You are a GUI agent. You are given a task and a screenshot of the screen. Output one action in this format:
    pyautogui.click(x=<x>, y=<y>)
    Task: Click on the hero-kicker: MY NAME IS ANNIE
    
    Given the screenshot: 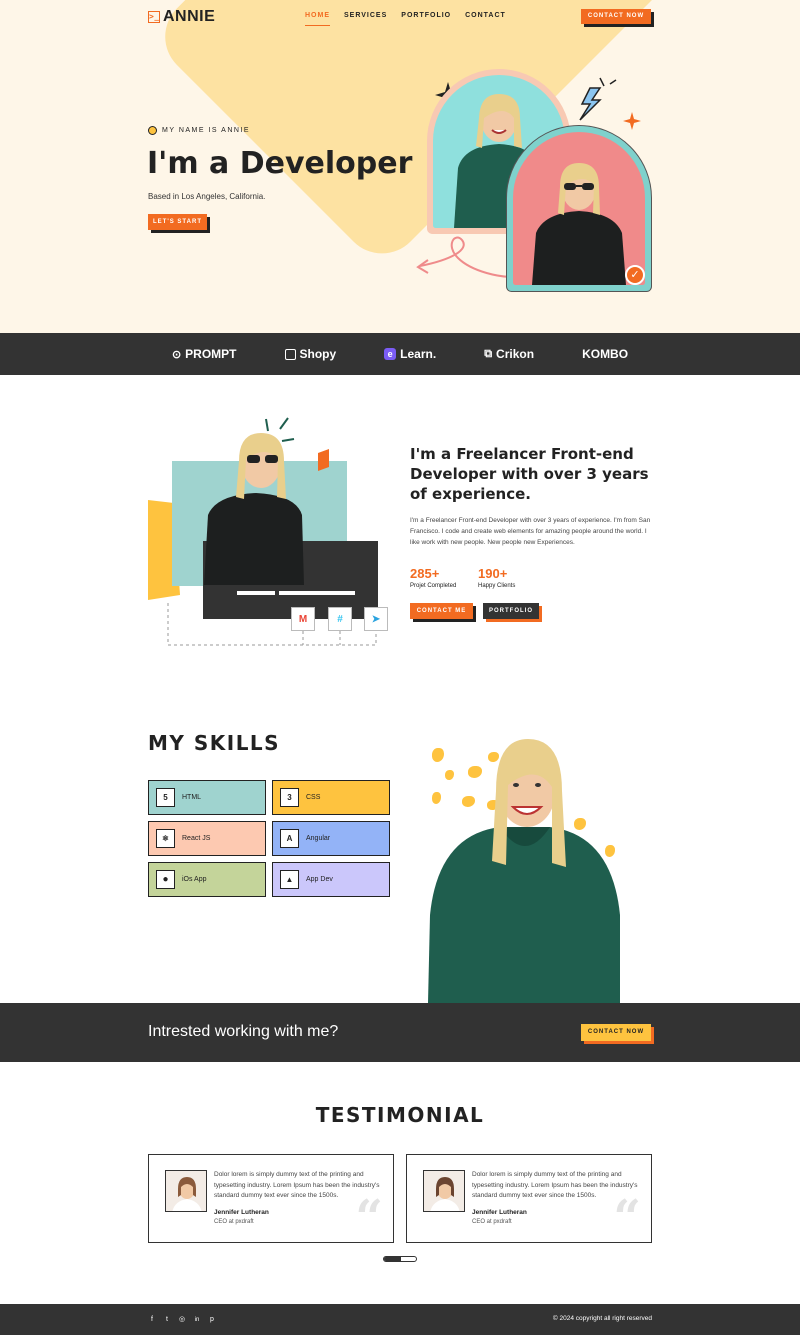 What is the action you would take?
    pyautogui.click(x=199, y=130)
    